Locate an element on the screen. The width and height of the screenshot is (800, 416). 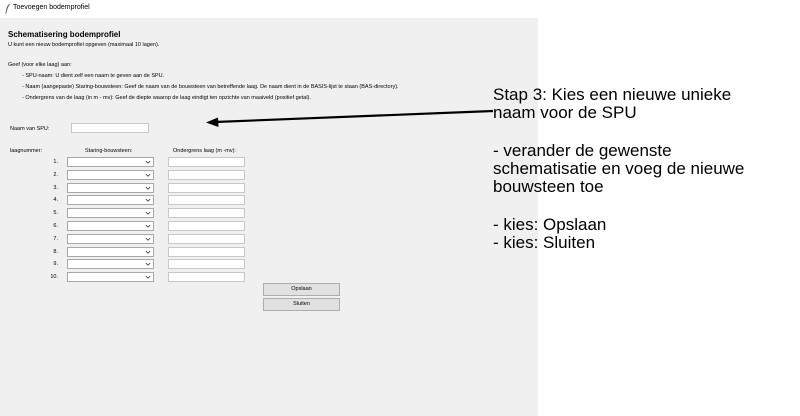
annotation-arrow is located at coordinates (350, 118).